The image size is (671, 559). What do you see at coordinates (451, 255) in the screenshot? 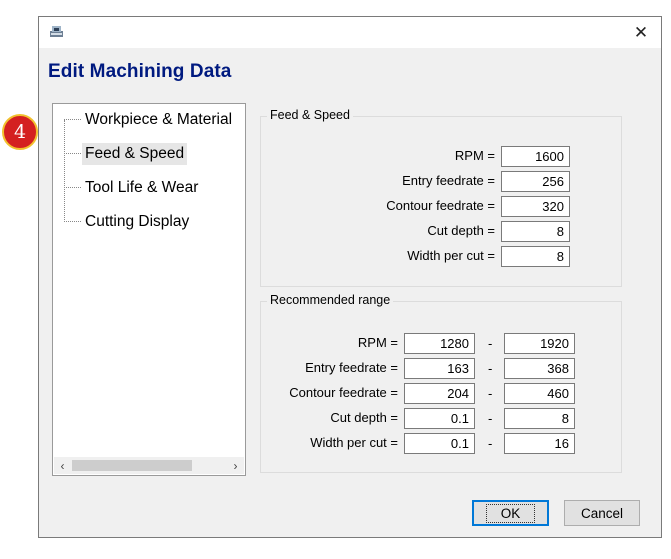
I see `width-per-cut-label: Width per cut =` at bounding box center [451, 255].